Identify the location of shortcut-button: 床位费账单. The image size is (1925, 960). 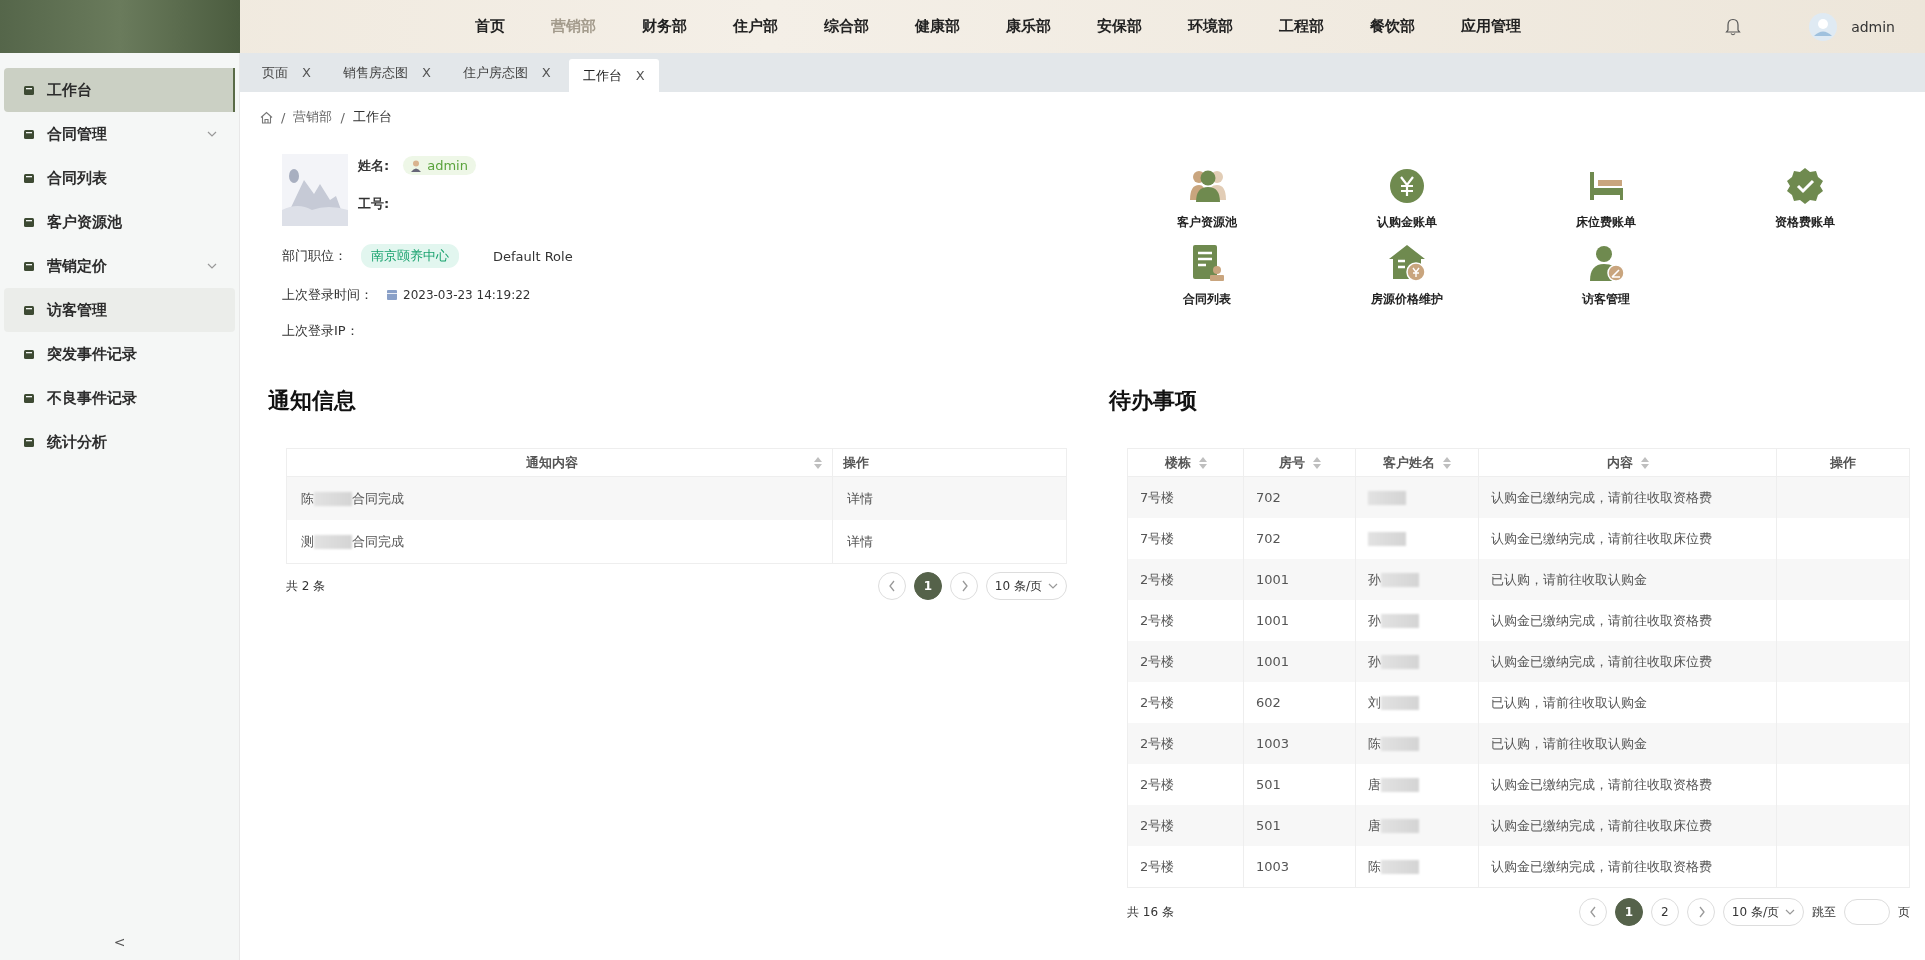
(1606, 198).